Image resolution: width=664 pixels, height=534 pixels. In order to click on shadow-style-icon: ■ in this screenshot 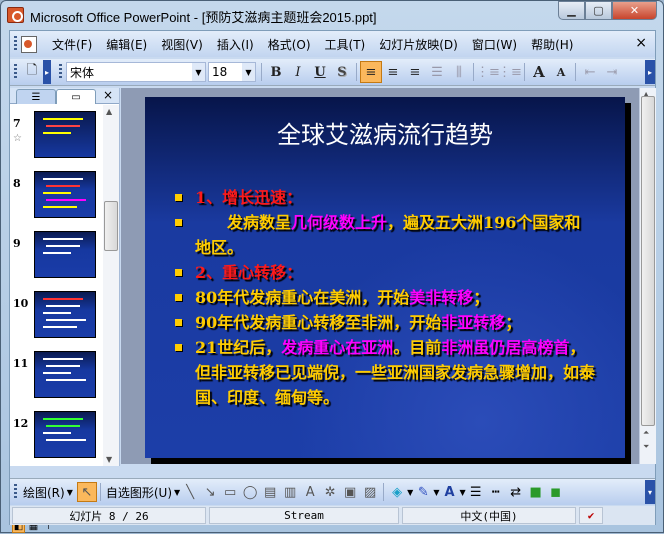, I will do `click(536, 492)`.